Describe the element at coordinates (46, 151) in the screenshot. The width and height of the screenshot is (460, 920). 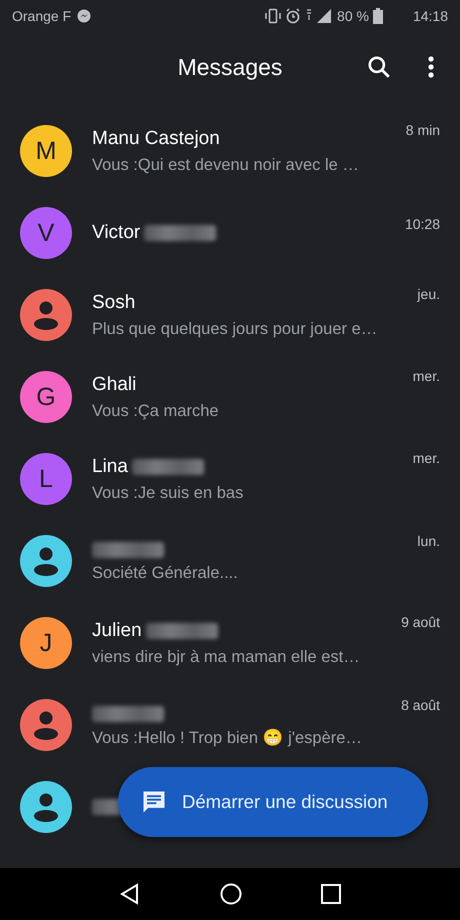
I see `contact-avatar: M` at that location.